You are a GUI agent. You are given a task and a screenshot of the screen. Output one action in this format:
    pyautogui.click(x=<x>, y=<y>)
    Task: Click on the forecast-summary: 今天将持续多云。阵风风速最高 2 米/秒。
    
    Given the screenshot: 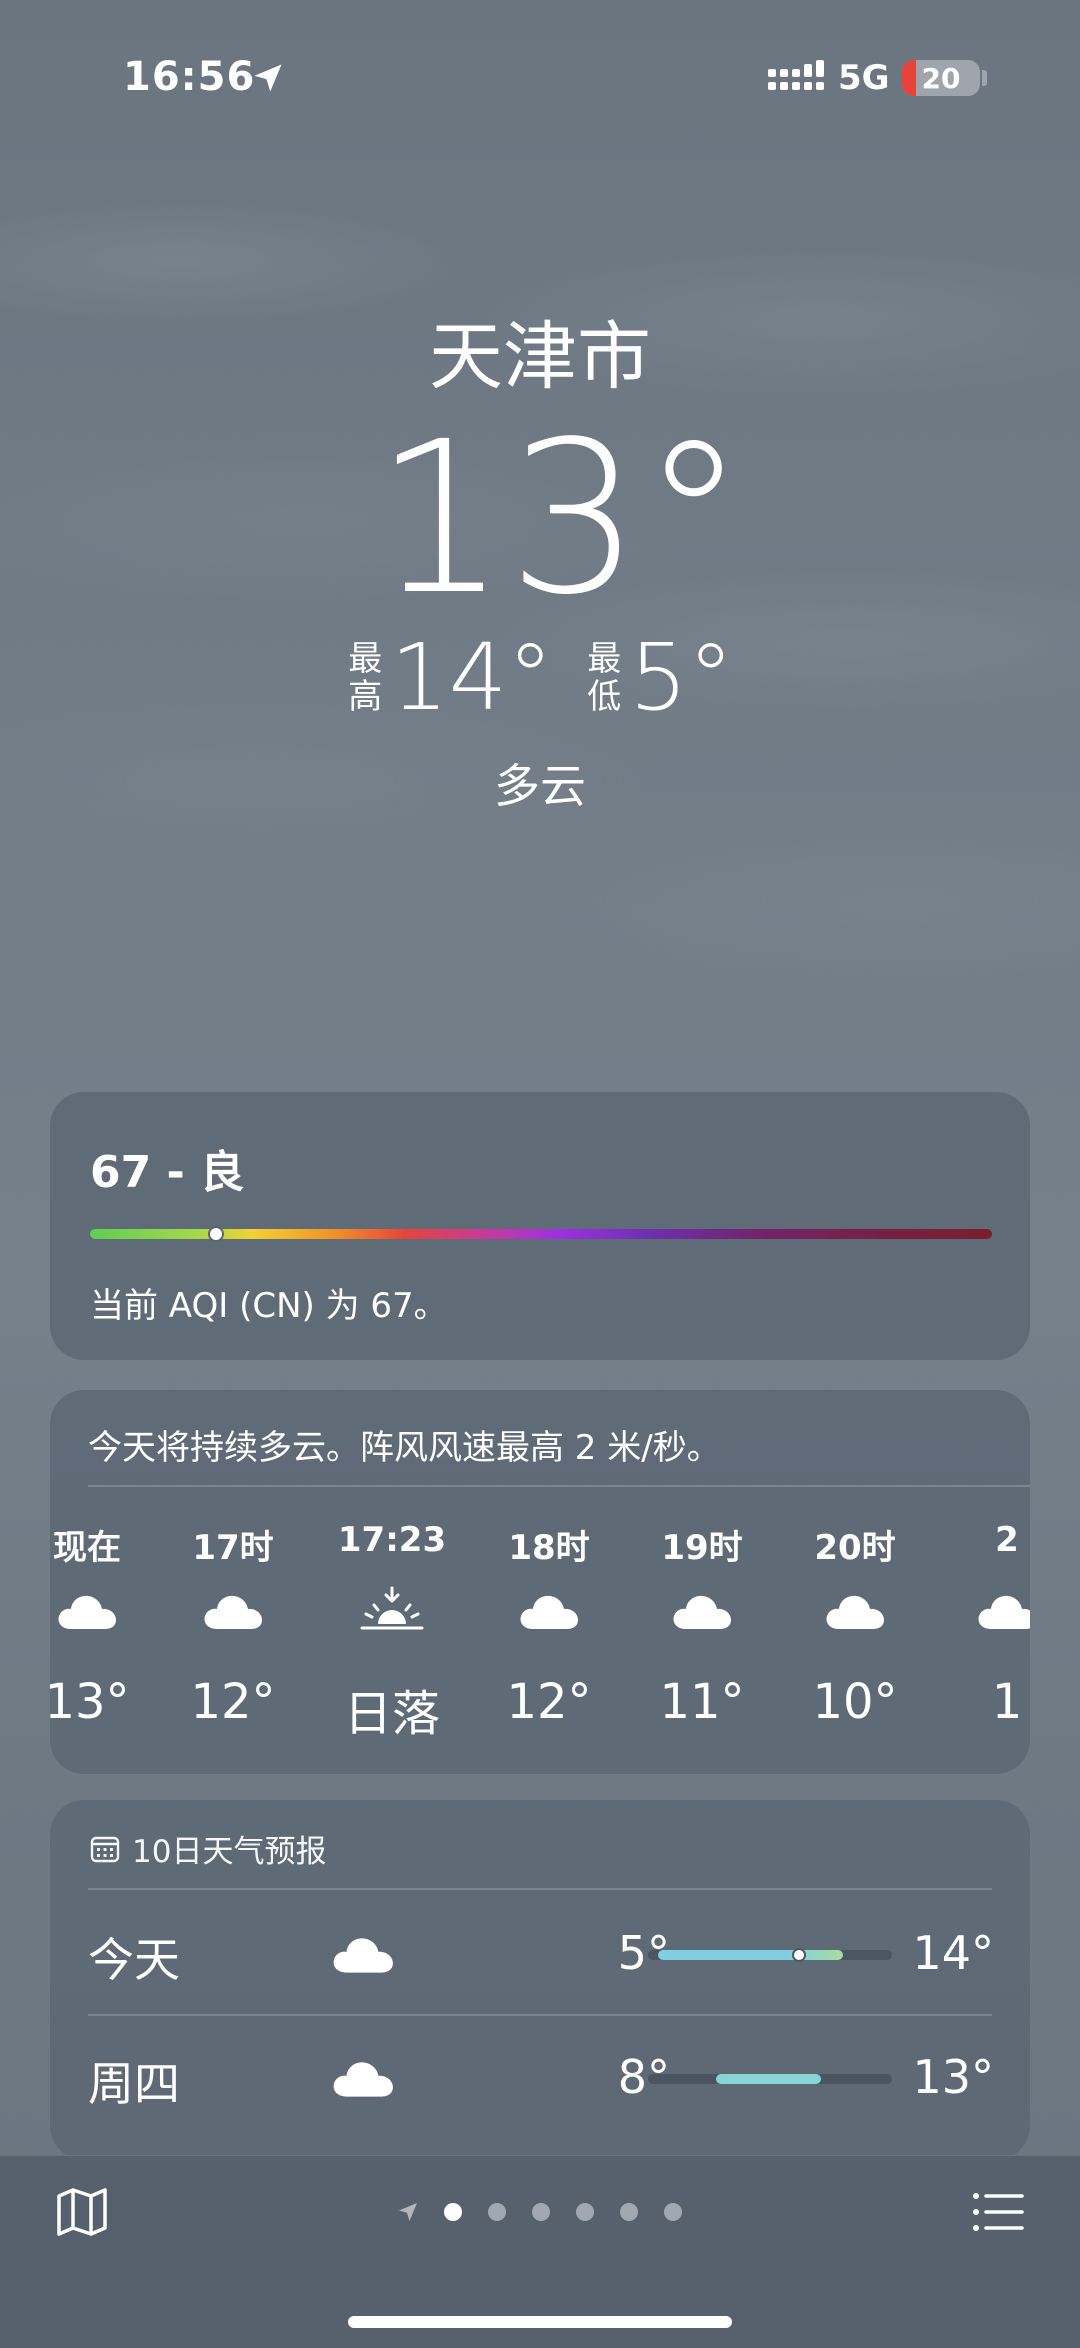 What is the action you would take?
    pyautogui.click(x=404, y=1448)
    